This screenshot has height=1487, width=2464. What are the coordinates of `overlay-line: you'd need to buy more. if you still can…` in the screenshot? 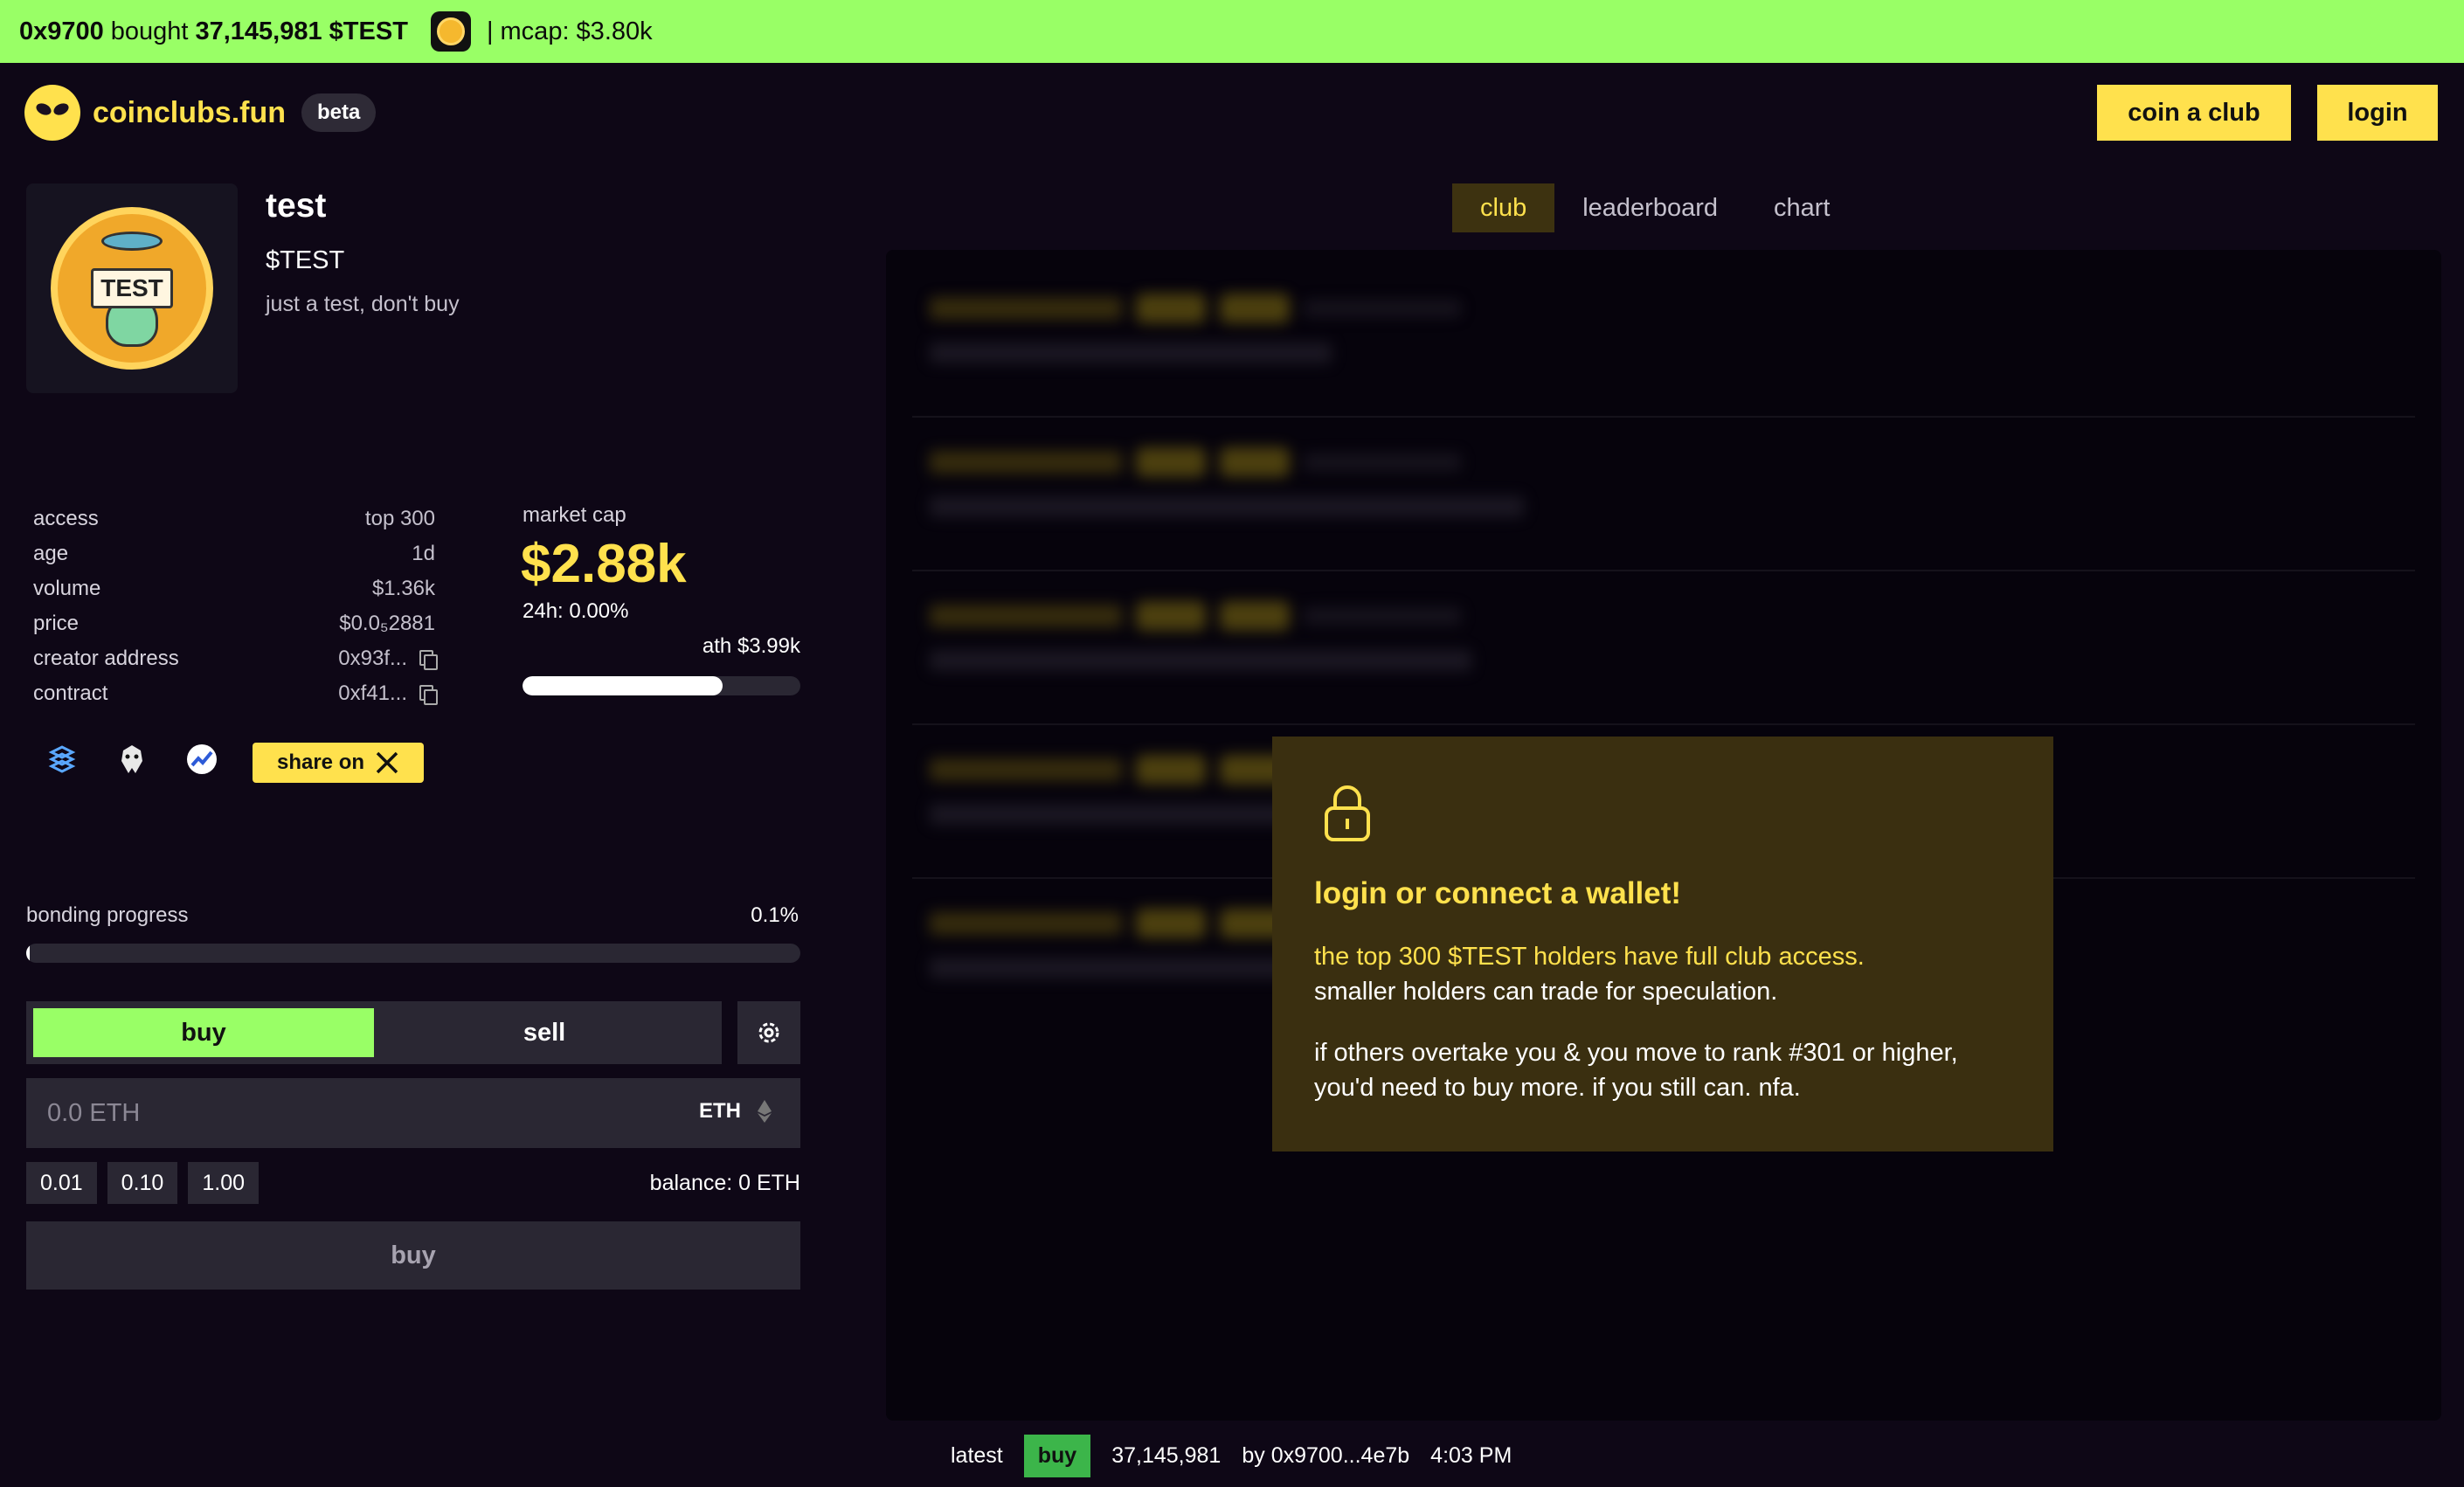 It's located at (1557, 1088).